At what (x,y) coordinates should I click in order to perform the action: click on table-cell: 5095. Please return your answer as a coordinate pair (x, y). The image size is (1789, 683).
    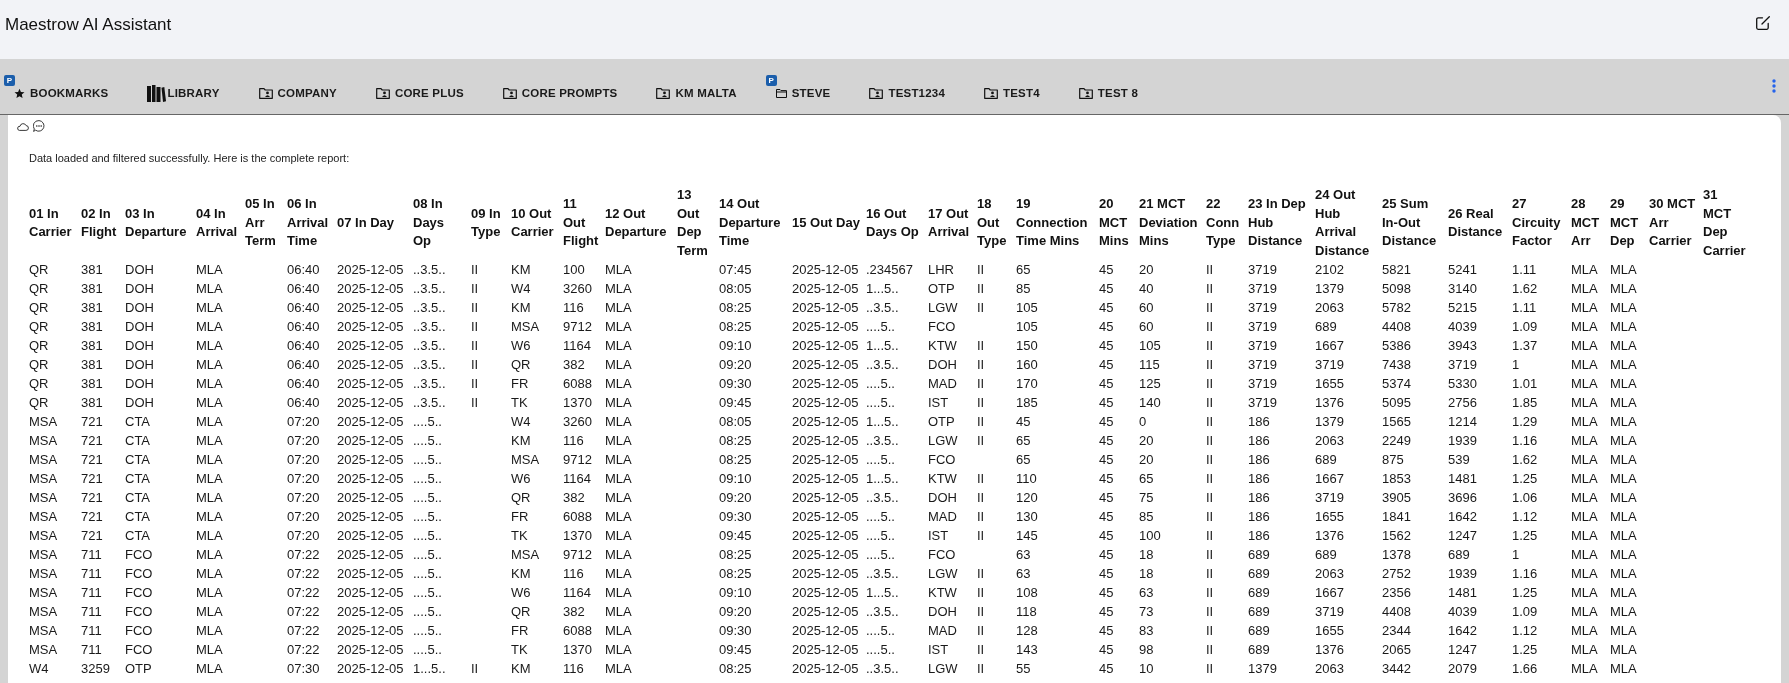
    Looking at the image, I should click on (1415, 402).